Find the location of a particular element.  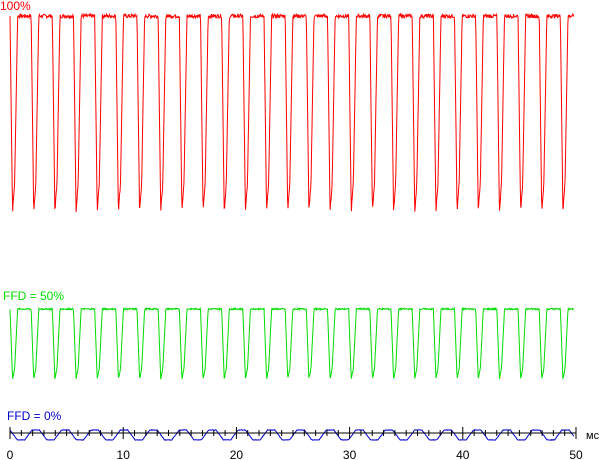

x-tick-label-10: 10 is located at coordinates (124, 454).